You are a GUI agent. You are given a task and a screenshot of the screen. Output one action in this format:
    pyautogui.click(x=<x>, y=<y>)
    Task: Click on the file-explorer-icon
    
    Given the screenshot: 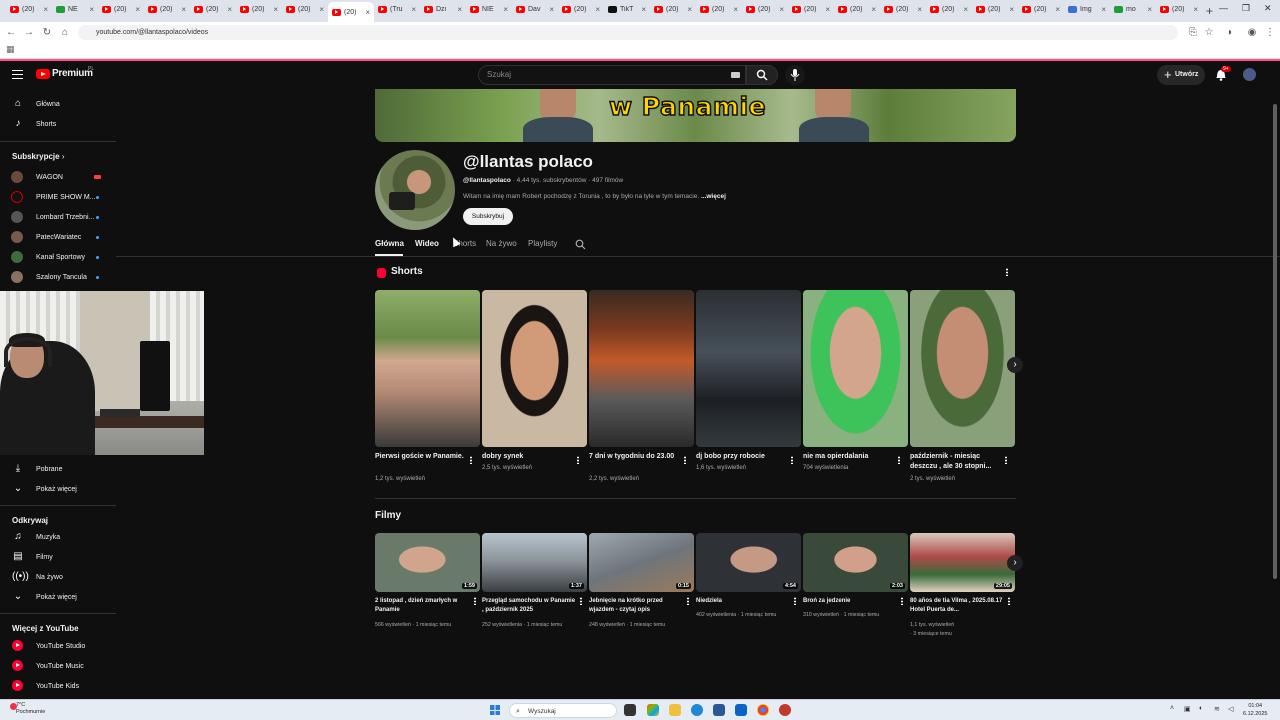 What is the action you would take?
    pyautogui.click(x=675, y=710)
    